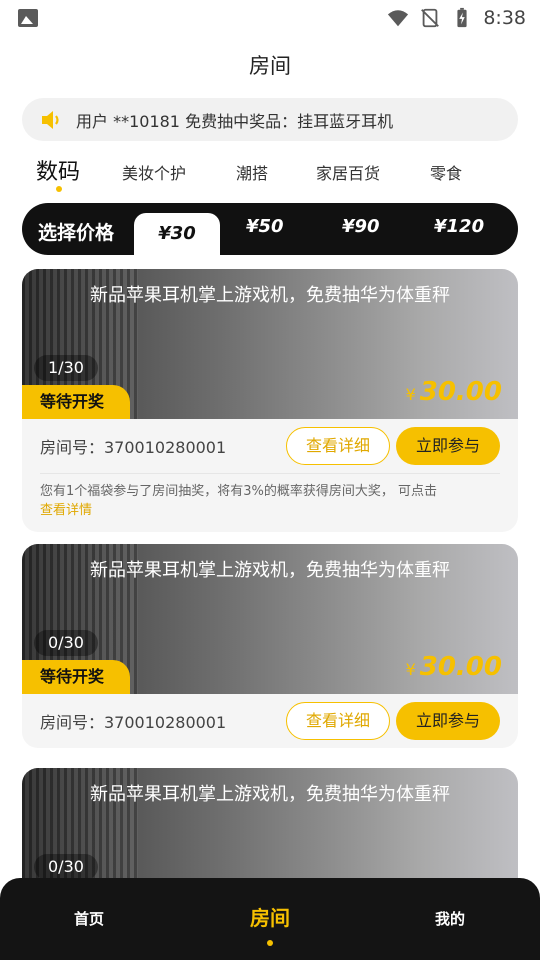 The width and height of the screenshot is (540, 960). What do you see at coordinates (252, 172) in the screenshot?
I see `tab-fashion: 潮搭` at bounding box center [252, 172].